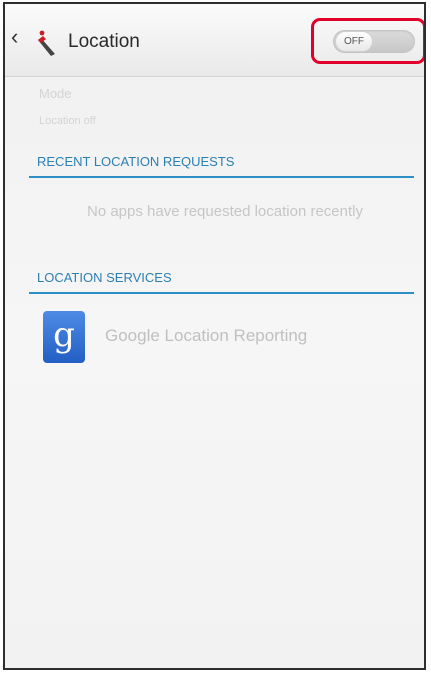 The width and height of the screenshot is (431, 675). What do you see at coordinates (64, 337) in the screenshot?
I see `google-g-icon: g` at bounding box center [64, 337].